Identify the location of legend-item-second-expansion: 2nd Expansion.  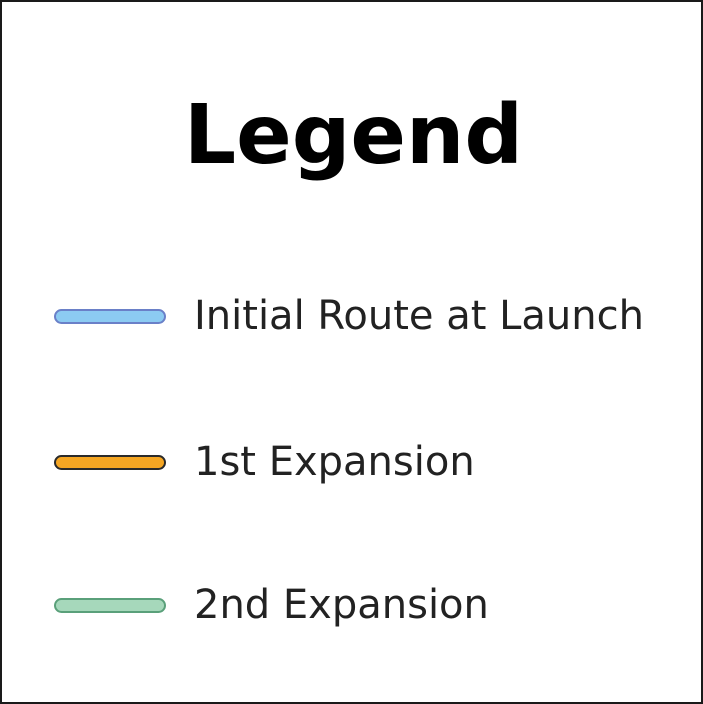
(271, 605).